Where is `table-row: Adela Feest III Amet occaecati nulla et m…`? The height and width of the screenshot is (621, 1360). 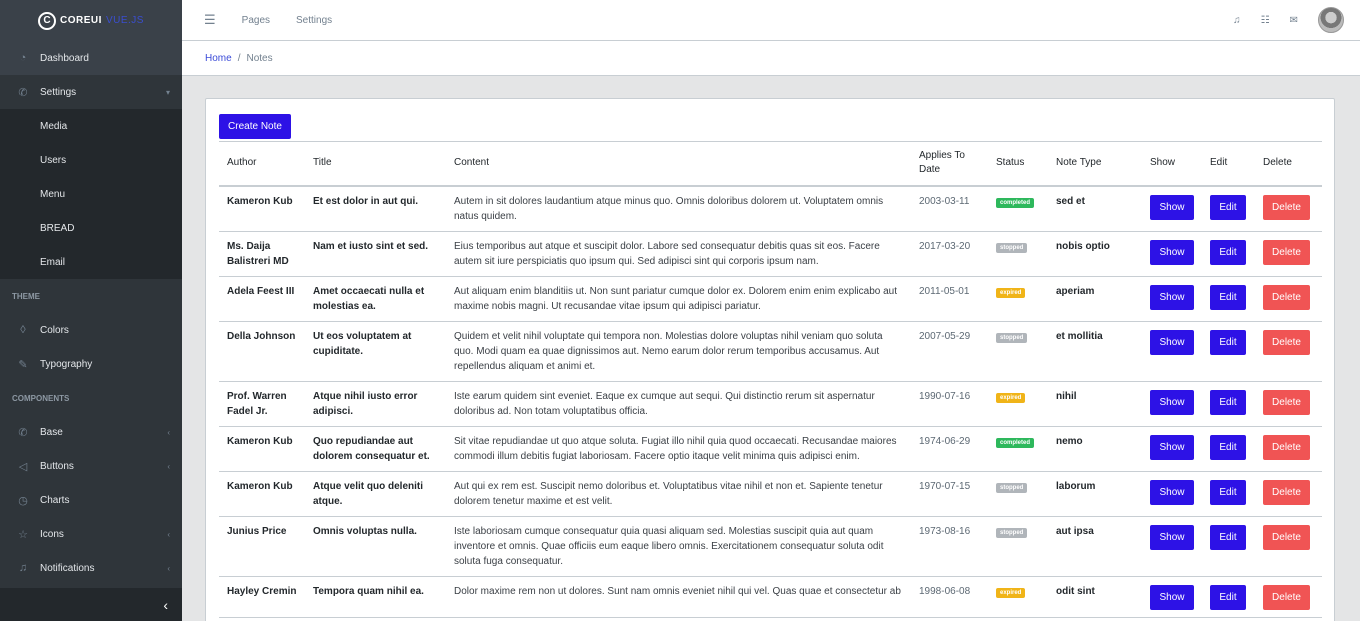 table-row: Adela Feest III Amet occaecati nulla et m… is located at coordinates (770, 299).